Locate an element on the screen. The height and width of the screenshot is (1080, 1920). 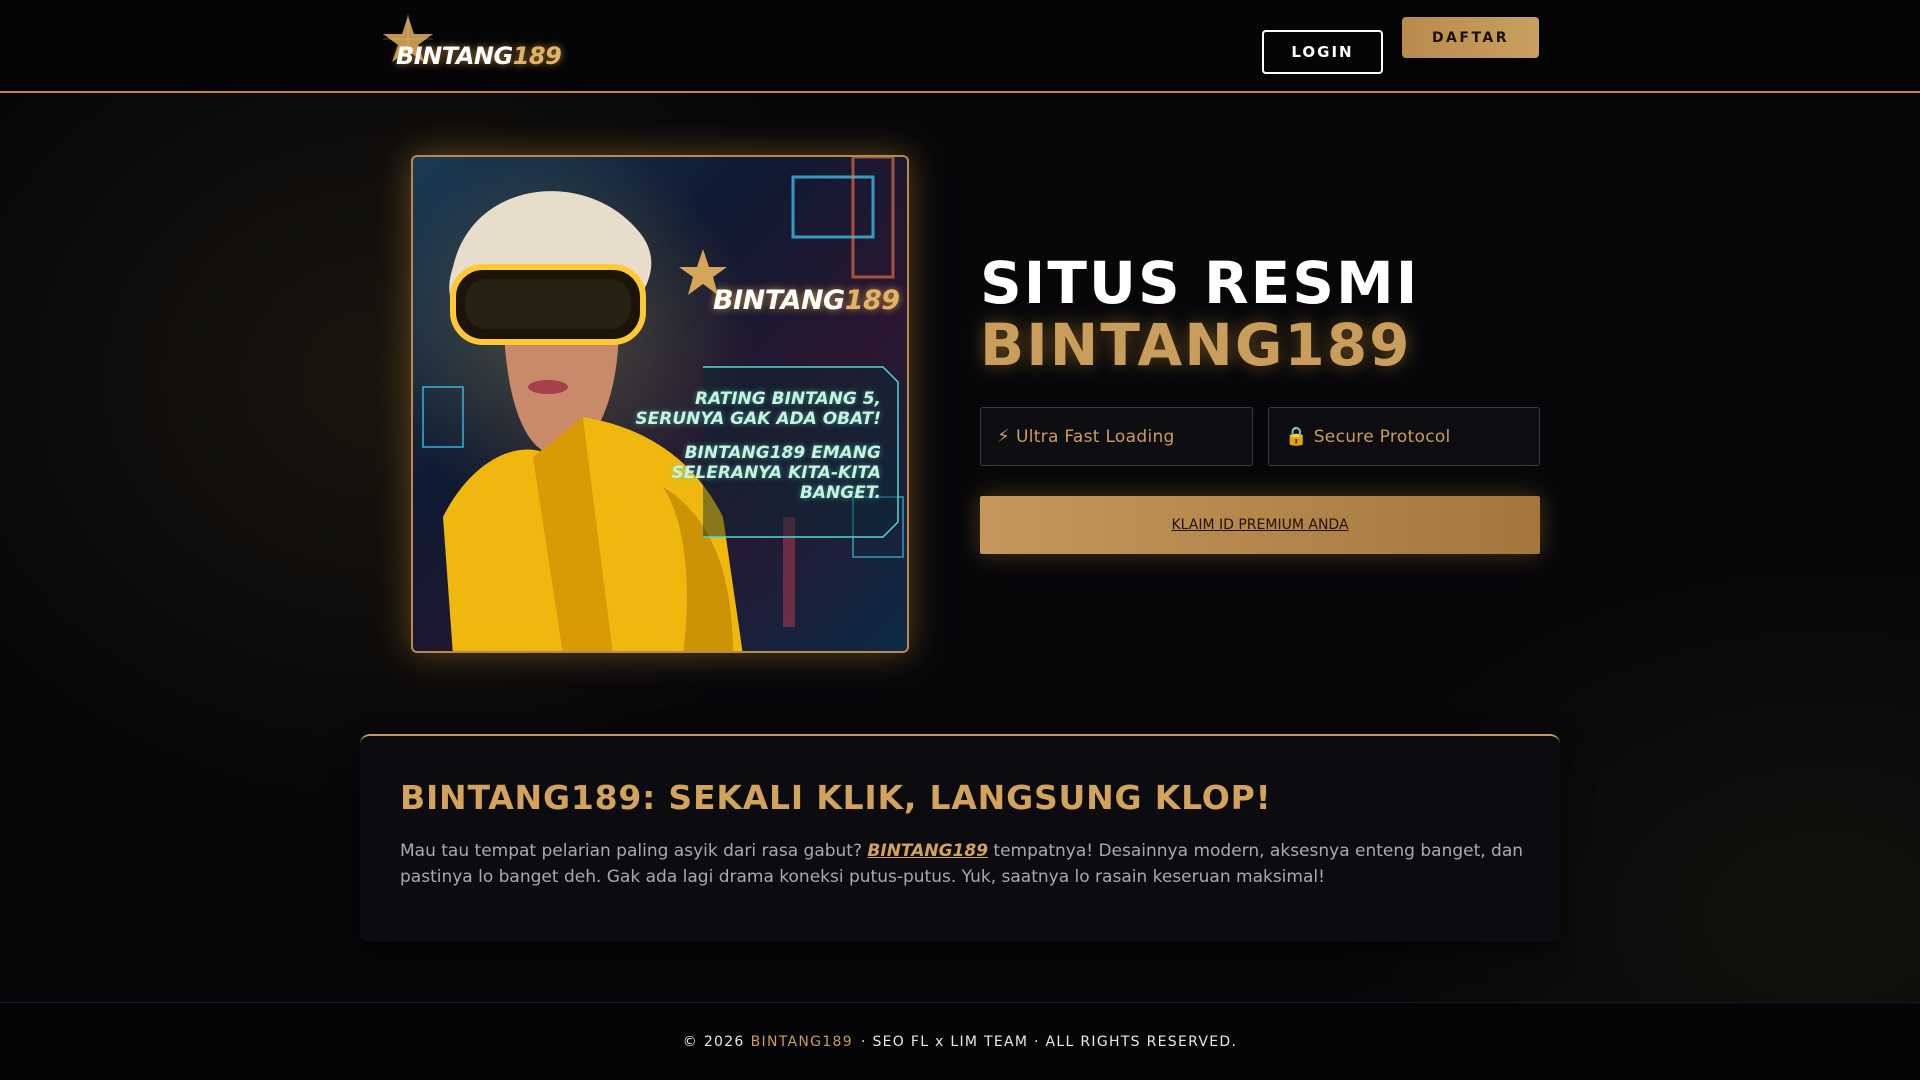
footer-brand: BINTANG189 is located at coordinates (801, 1041).